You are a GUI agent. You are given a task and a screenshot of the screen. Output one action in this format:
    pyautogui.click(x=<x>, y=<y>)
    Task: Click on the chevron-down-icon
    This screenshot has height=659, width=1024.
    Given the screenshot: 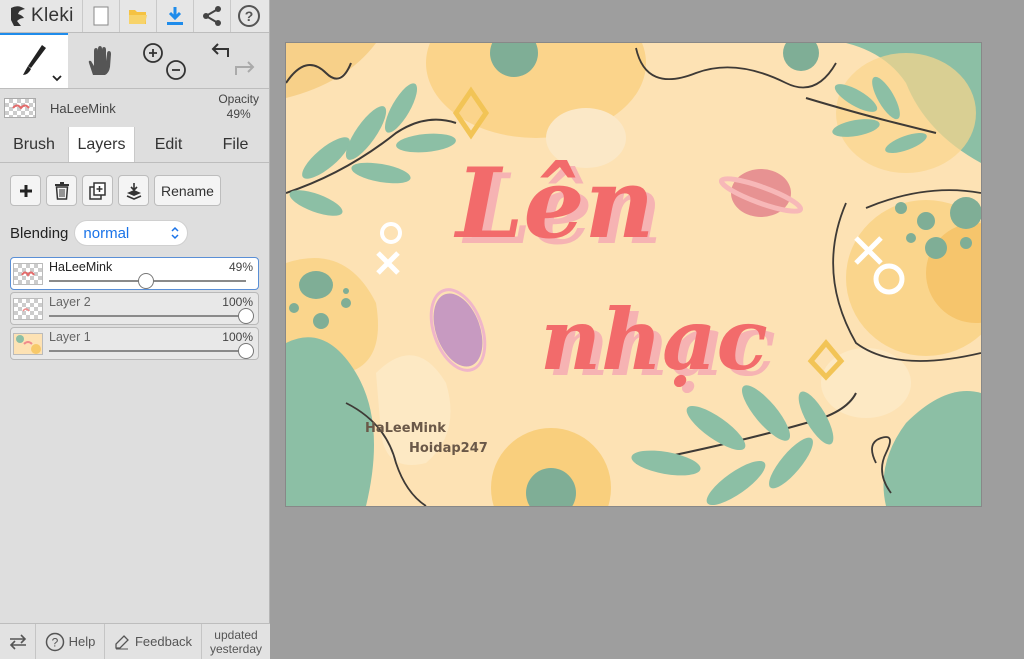 What is the action you would take?
    pyautogui.click(x=57, y=78)
    